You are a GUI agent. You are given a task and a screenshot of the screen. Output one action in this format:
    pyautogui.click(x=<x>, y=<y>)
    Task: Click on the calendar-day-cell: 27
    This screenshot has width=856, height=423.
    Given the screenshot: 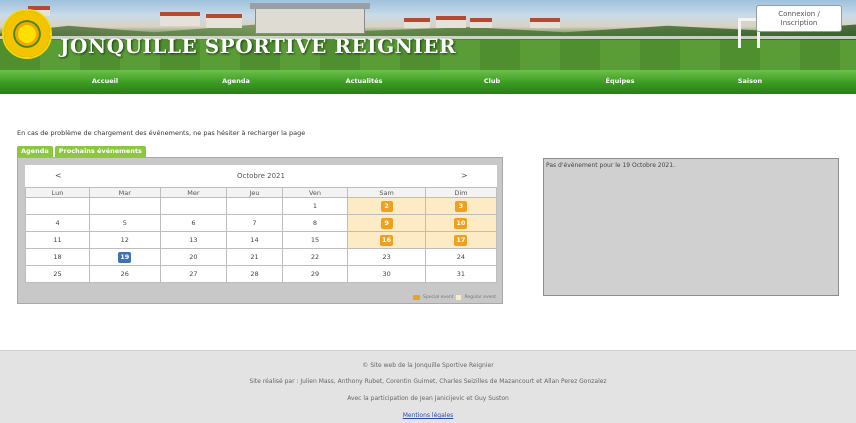 What is the action you would take?
    pyautogui.click(x=193, y=274)
    